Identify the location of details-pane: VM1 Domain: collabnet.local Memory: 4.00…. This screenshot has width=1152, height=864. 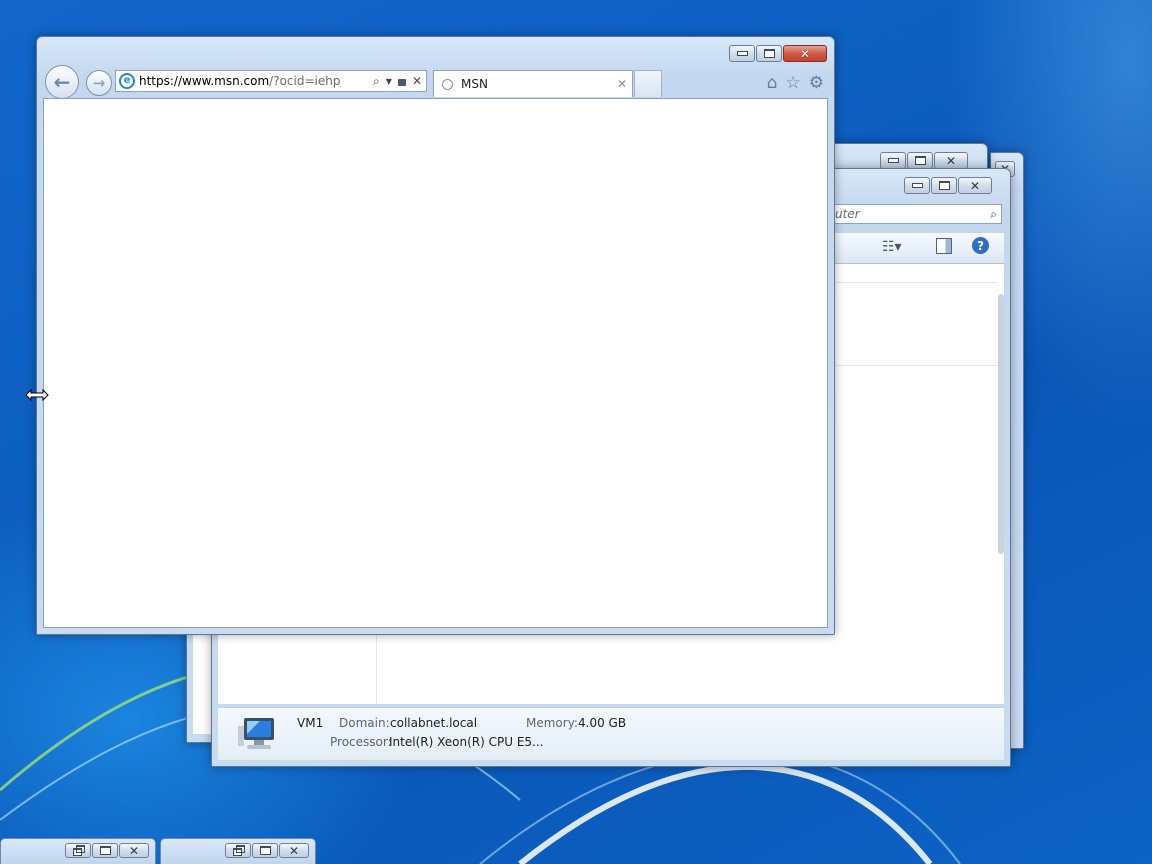
(611, 733).